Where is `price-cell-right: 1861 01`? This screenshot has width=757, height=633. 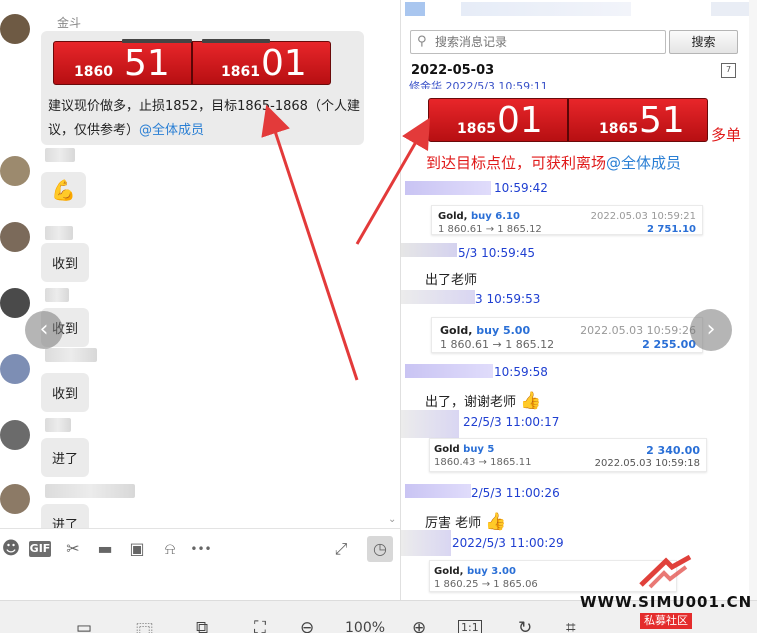 price-cell-right: 1861 01 is located at coordinates (261, 63).